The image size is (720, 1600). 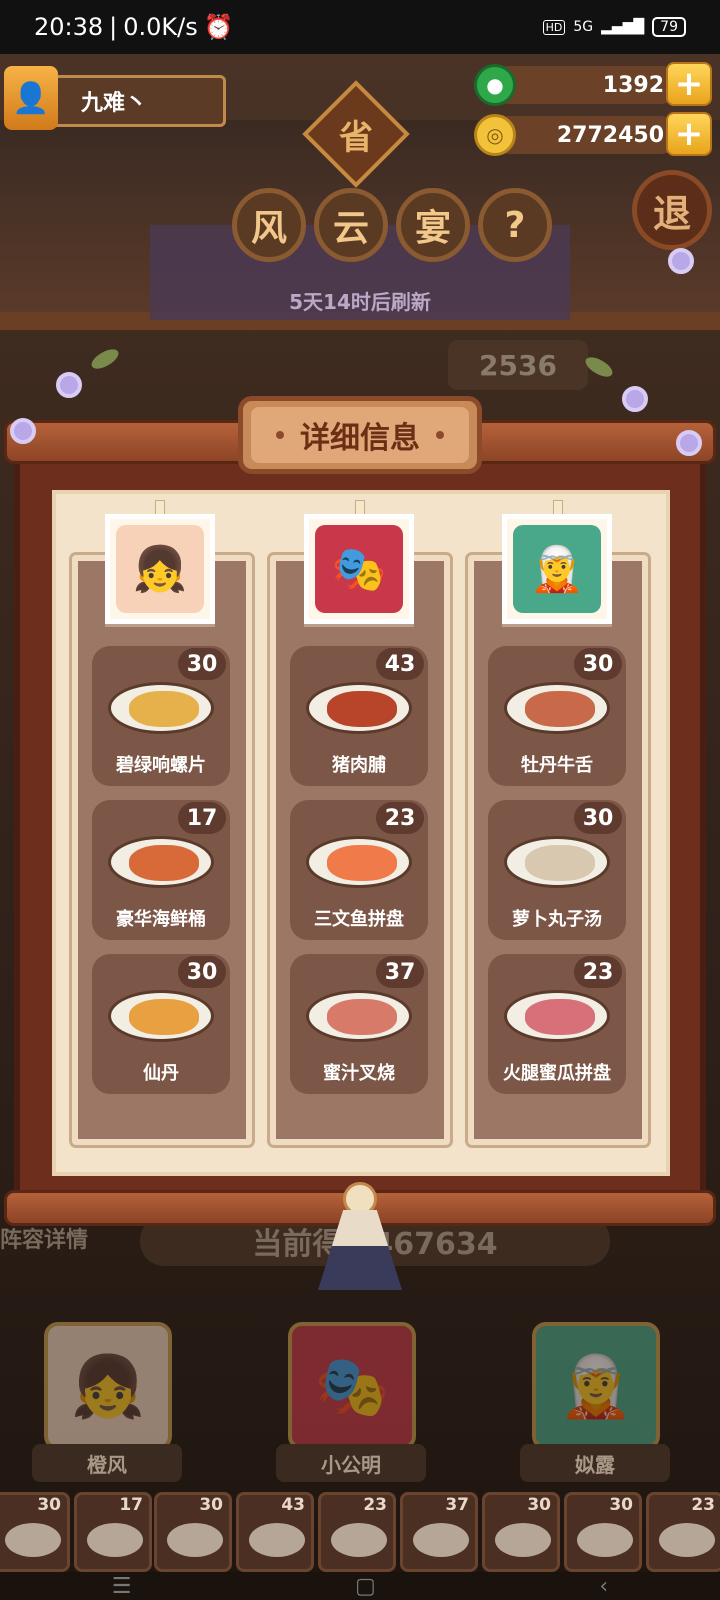 I want to click on dish-score-badge: 43, so click(x=400, y=664).